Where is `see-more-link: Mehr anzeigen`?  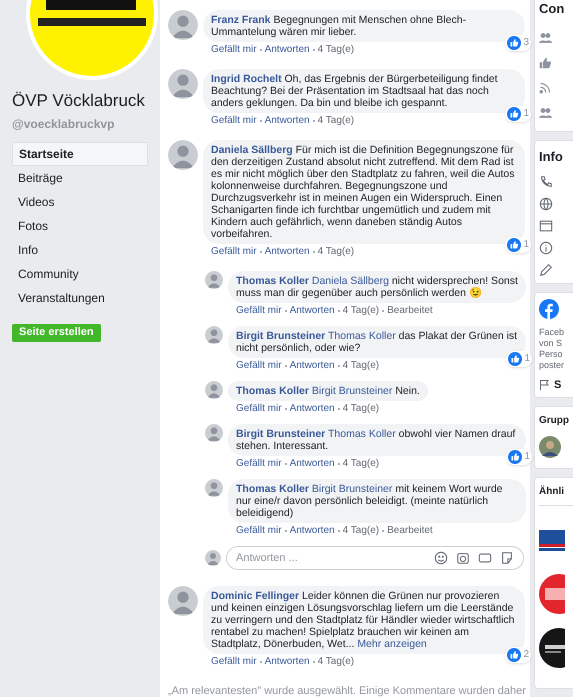
see-more-link: Mehr anzeigen is located at coordinates (392, 644).